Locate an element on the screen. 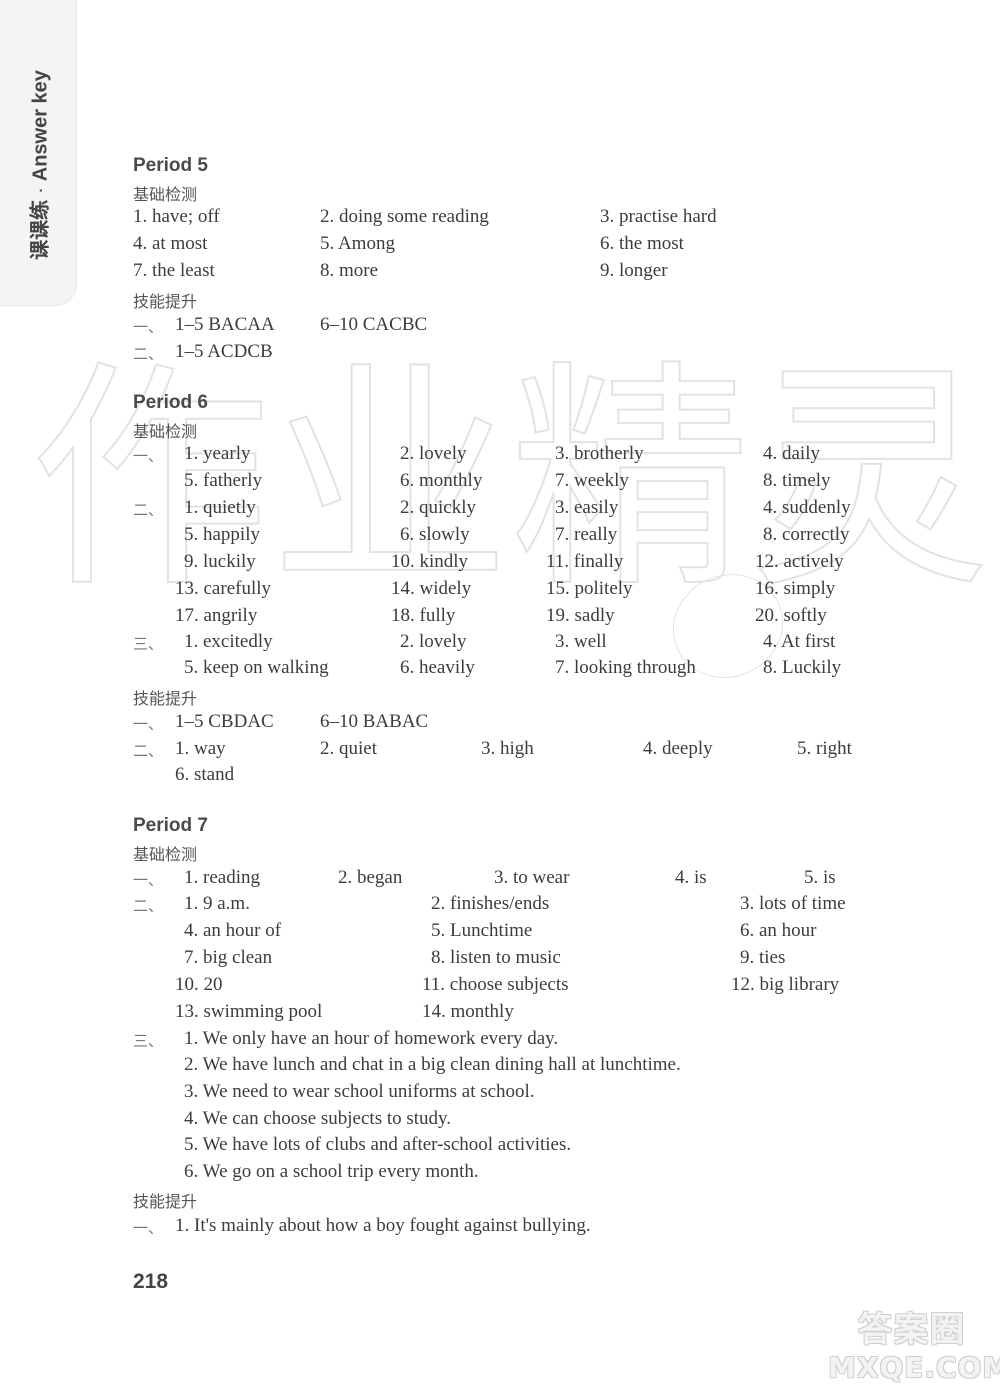 Image resolution: width=1000 pixels, height=1393 pixels. answer: 4. daily is located at coordinates (791, 453).